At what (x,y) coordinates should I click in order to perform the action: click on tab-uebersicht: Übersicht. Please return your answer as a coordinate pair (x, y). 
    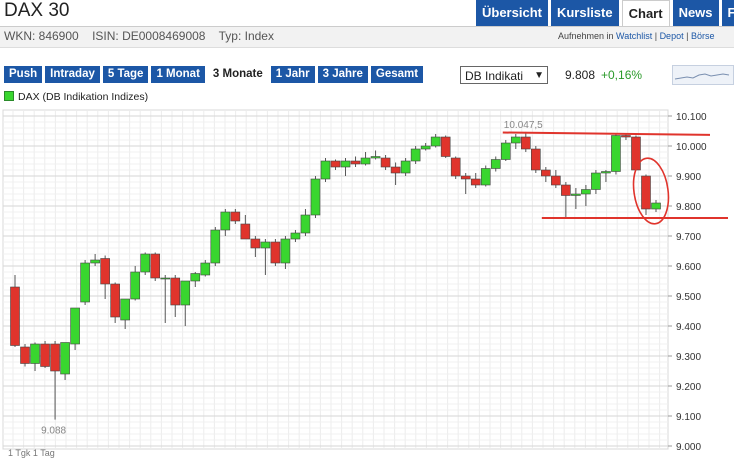
    Looking at the image, I should click on (512, 13).